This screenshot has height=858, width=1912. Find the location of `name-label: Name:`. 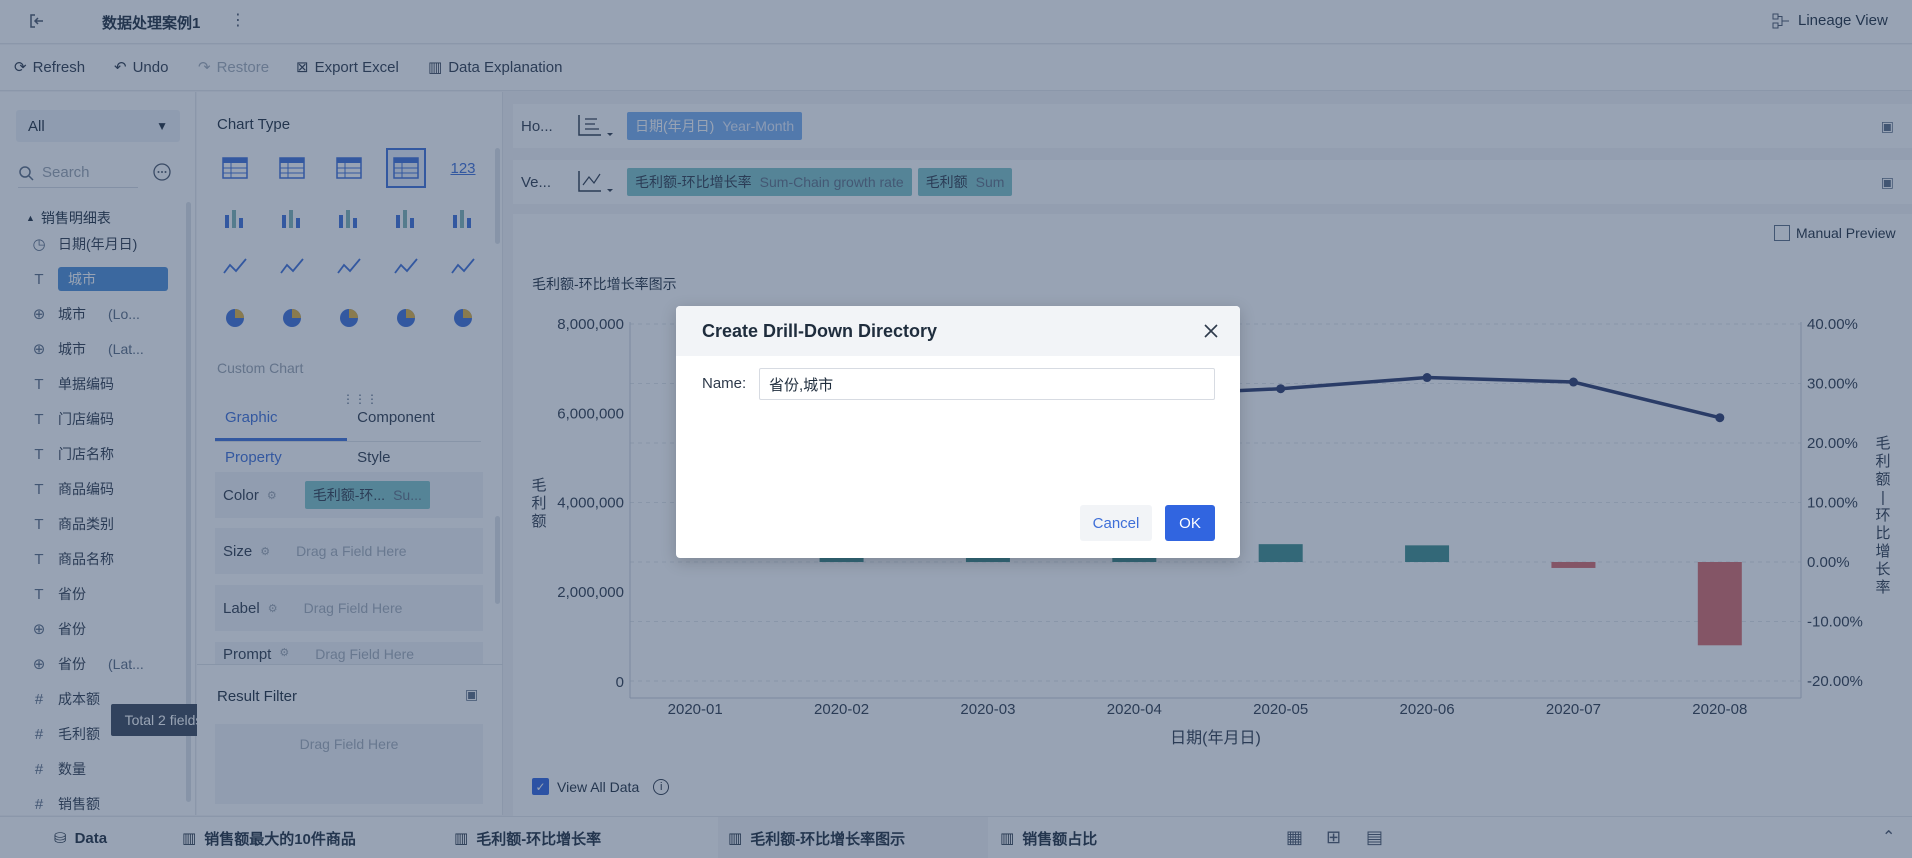

name-label: Name: is located at coordinates (724, 383).